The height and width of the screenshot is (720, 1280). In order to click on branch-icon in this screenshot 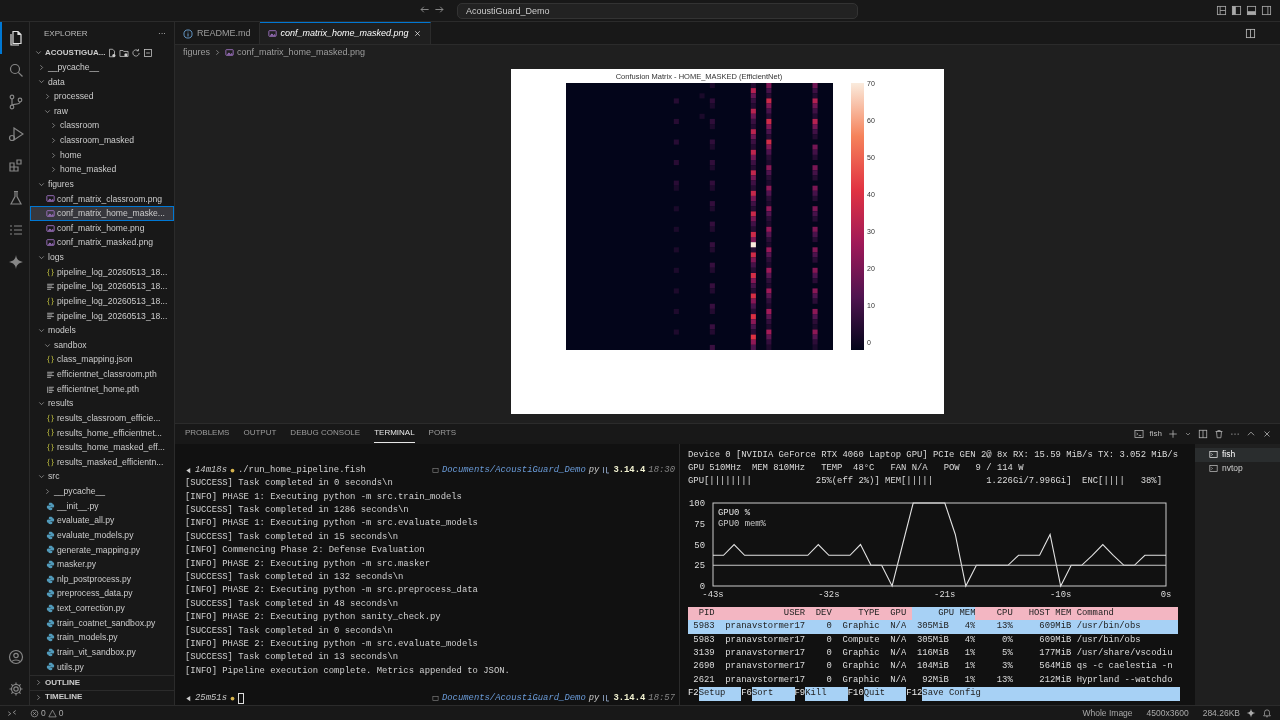, I will do `click(15, 102)`.